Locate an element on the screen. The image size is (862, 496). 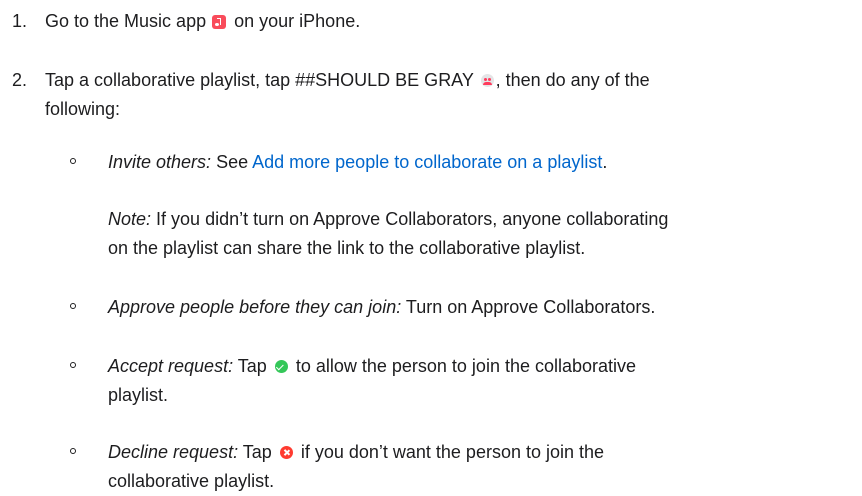
substep-text-end: if you don’t want the person to join the is located at coordinates (452, 452).